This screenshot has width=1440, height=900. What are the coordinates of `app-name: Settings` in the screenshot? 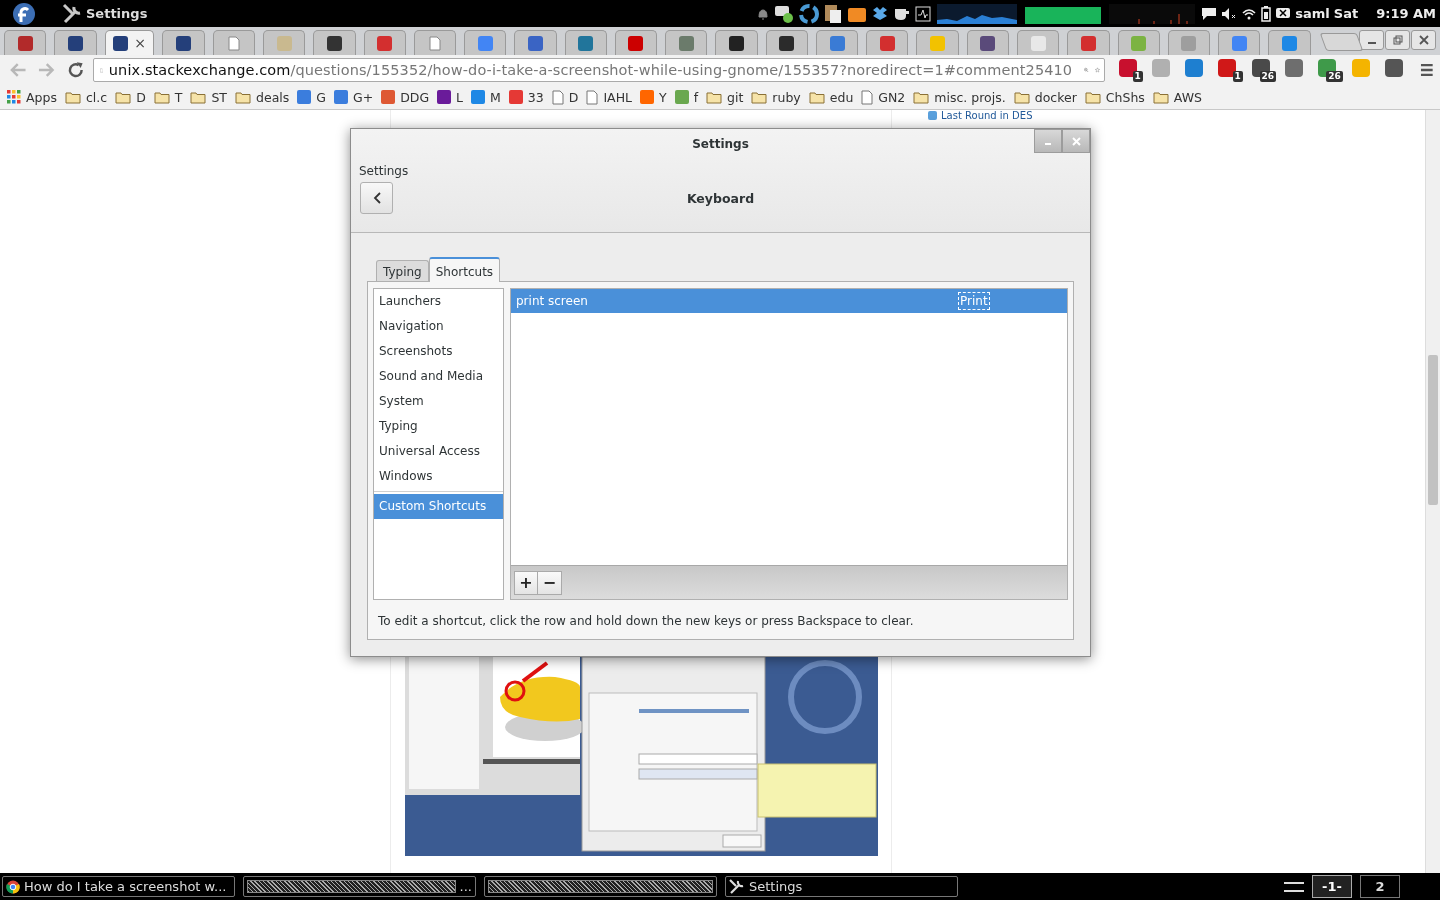 It's located at (117, 13).